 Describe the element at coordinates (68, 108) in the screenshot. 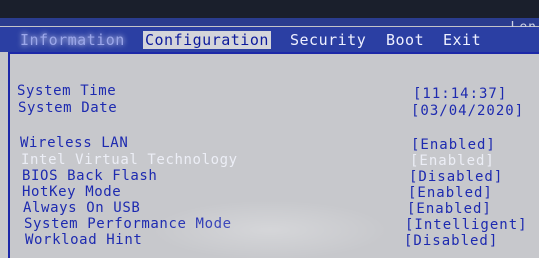

I see `setting-label-system-date: System Date` at that location.